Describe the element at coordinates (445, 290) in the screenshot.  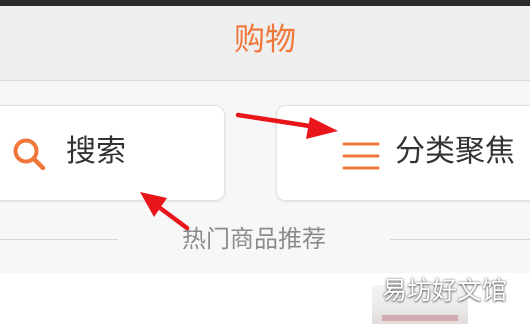
I see `watermark: 易坊好文馆` at that location.